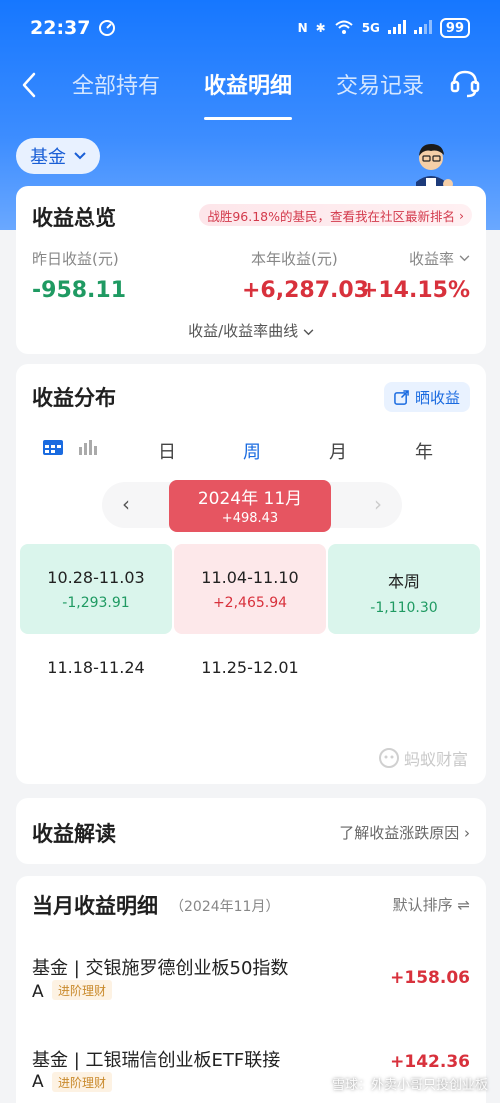 The image size is (500, 1103). What do you see at coordinates (96, 577) in the screenshot?
I see `week-range: 10.28-11.03` at bounding box center [96, 577].